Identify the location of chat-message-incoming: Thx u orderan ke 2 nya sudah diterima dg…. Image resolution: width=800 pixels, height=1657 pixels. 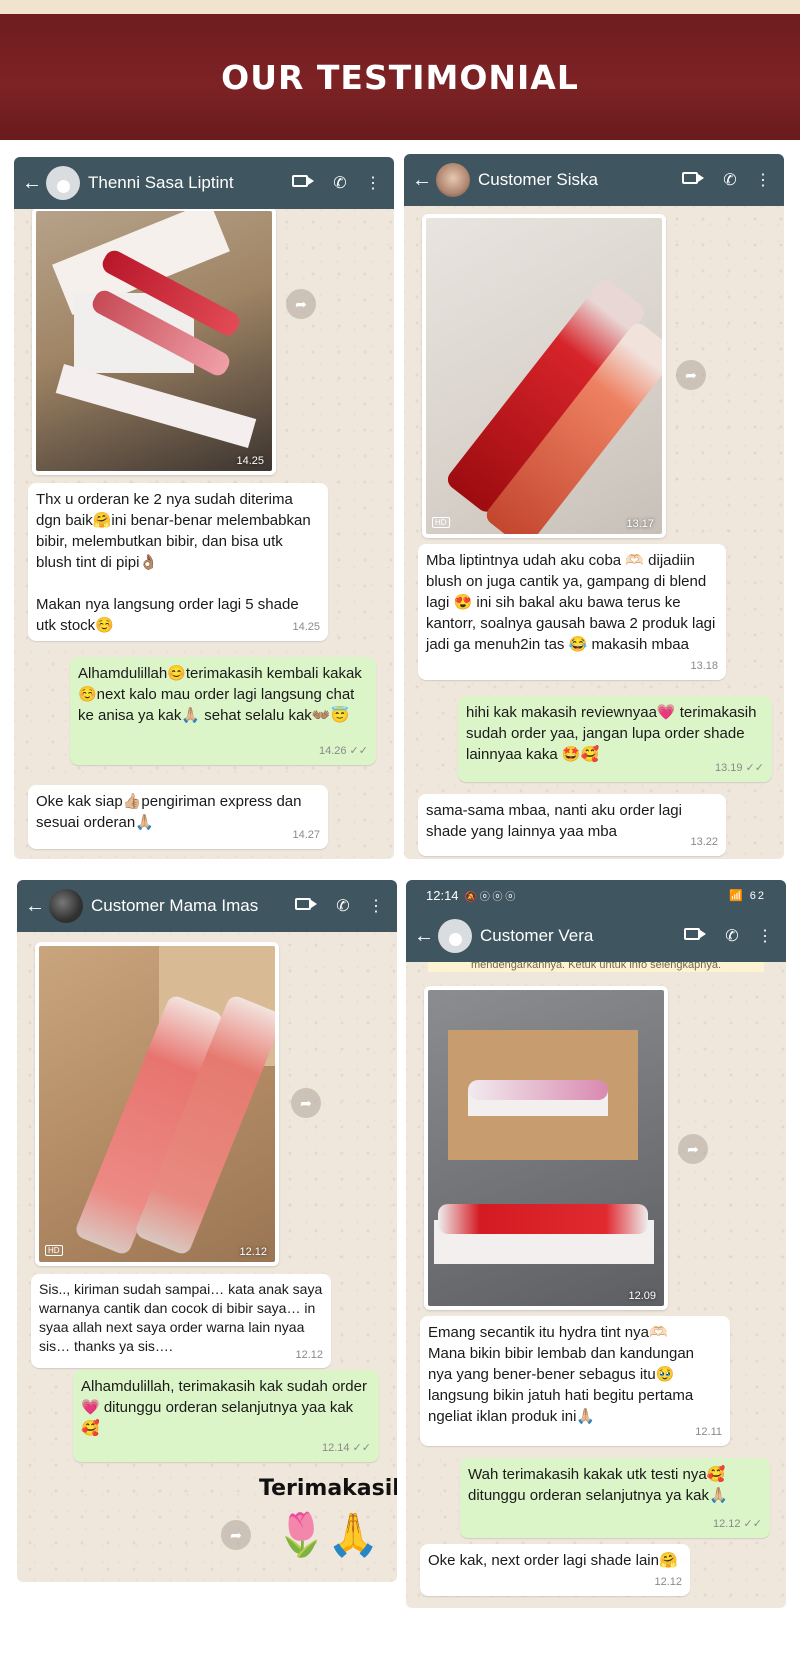
(178, 562).